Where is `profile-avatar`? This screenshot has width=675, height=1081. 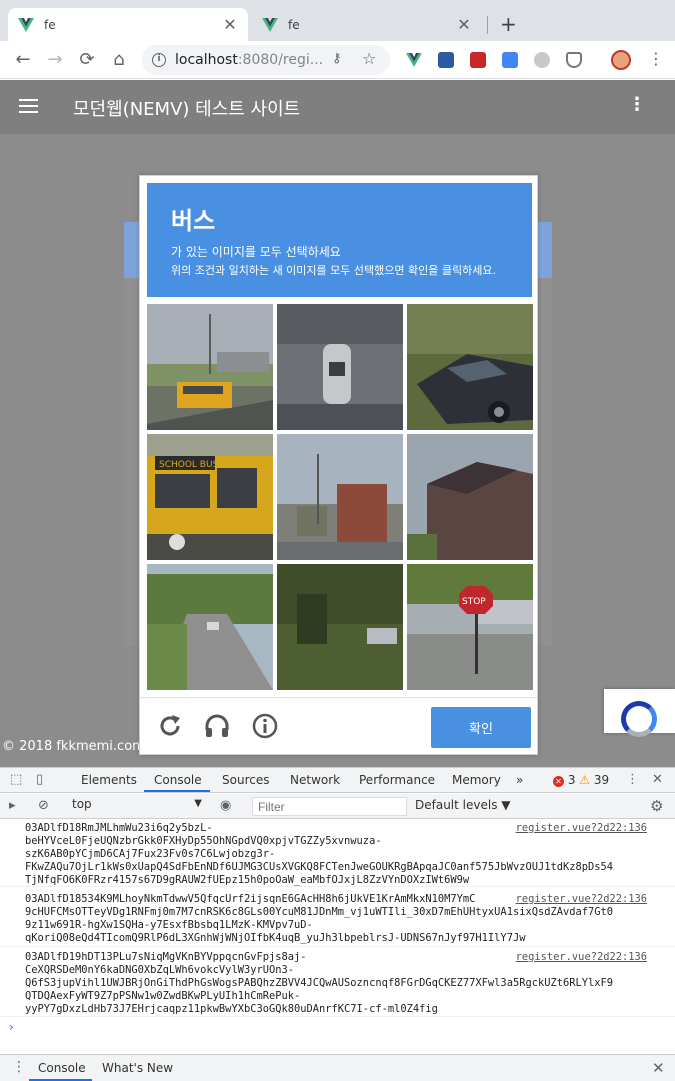
profile-avatar is located at coordinates (621, 60).